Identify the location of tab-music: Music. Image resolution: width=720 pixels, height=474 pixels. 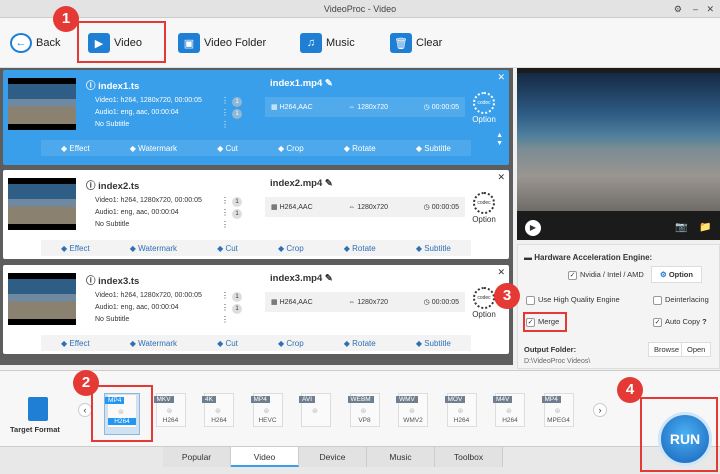
(401, 457).